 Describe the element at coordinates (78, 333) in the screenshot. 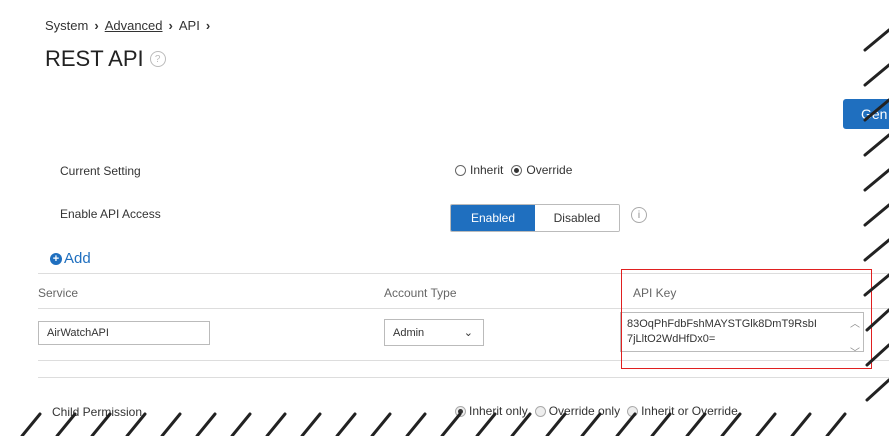

I see `service-name-value: AirWatchAPI` at that location.